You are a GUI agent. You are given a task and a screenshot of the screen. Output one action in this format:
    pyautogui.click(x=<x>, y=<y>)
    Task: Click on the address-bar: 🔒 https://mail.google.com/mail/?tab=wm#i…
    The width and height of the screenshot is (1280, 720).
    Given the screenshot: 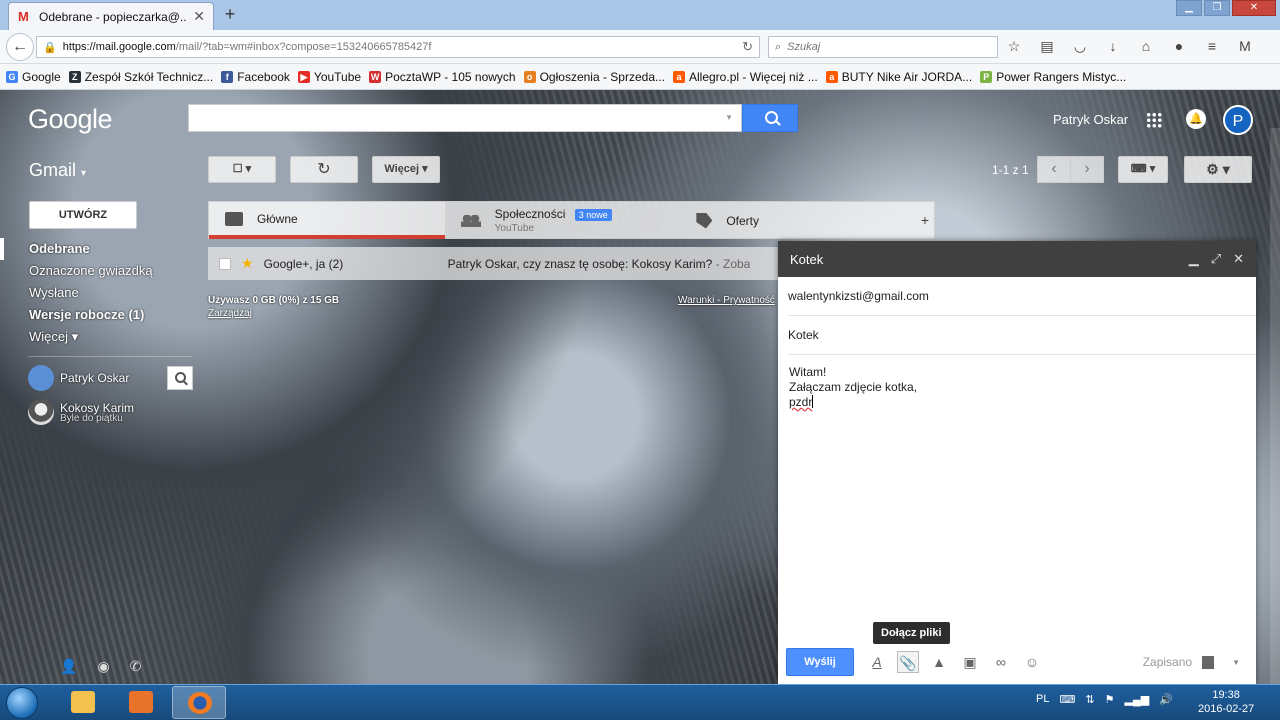 What is the action you would take?
    pyautogui.click(x=398, y=47)
    